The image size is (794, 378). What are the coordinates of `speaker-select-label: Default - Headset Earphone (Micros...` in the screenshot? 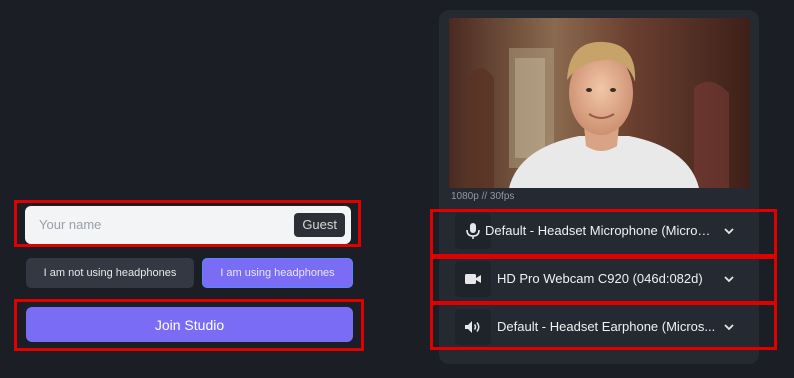 It's located at (606, 326).